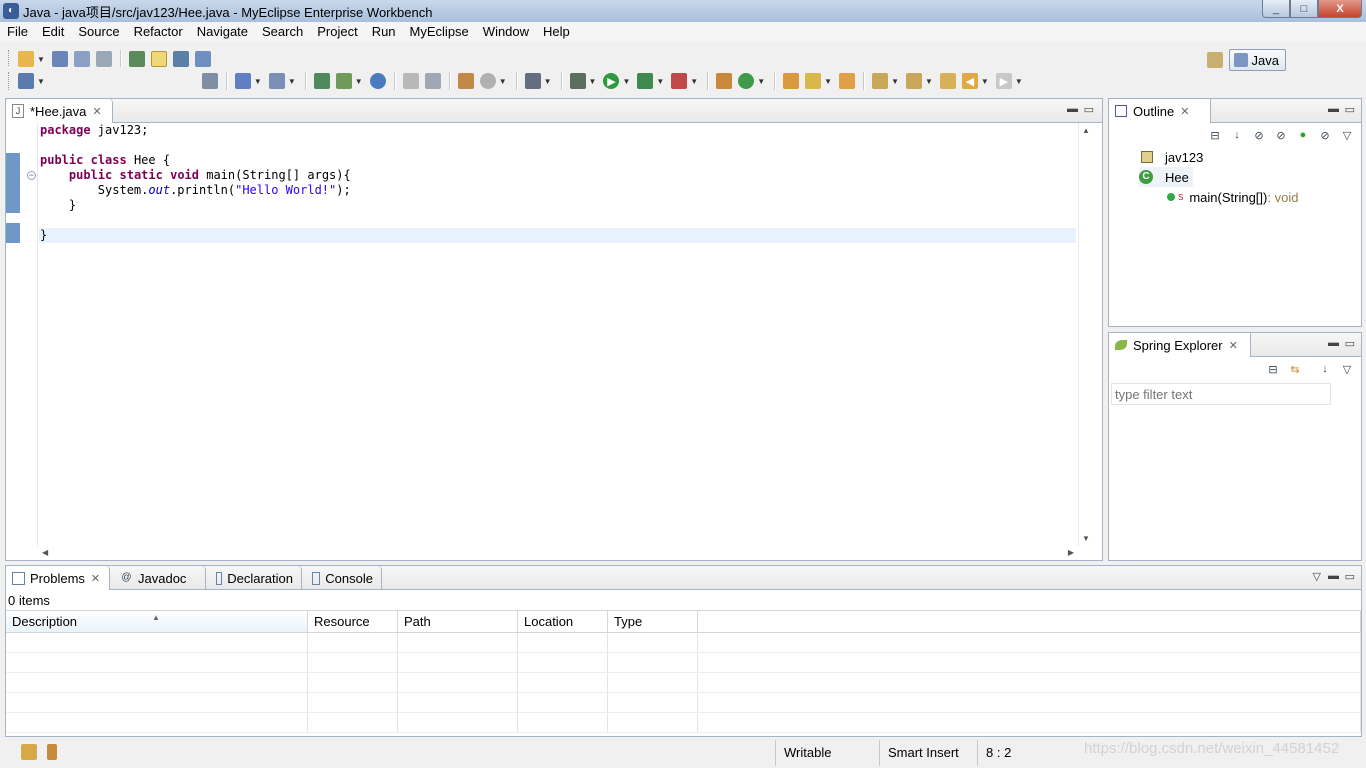  Describe the element at coordinates (158, 59) in the screenshot. I see `mark-occurrences-icon` at that location.